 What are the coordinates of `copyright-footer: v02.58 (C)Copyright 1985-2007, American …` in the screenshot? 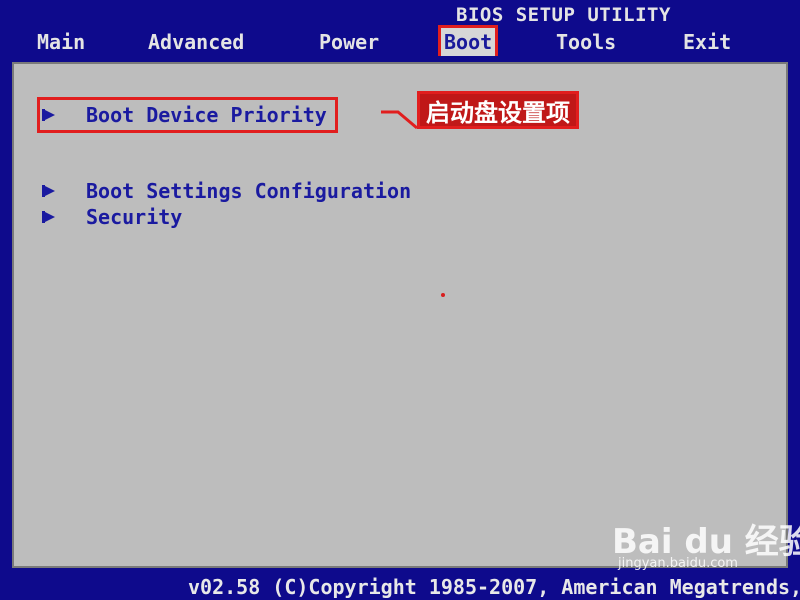 It's located at (400, 587).